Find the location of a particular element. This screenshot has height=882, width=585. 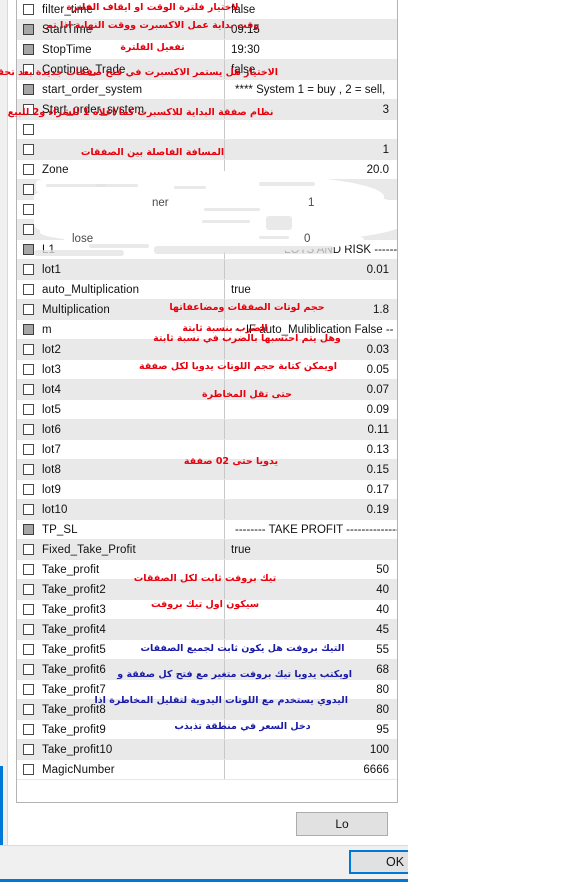

row-value-cell: 0 is located at coordinates (311, 209).